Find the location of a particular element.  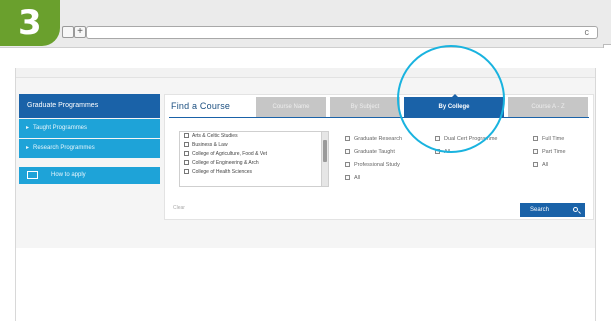

new-tab-button: + is located at coordinates (80, 32).